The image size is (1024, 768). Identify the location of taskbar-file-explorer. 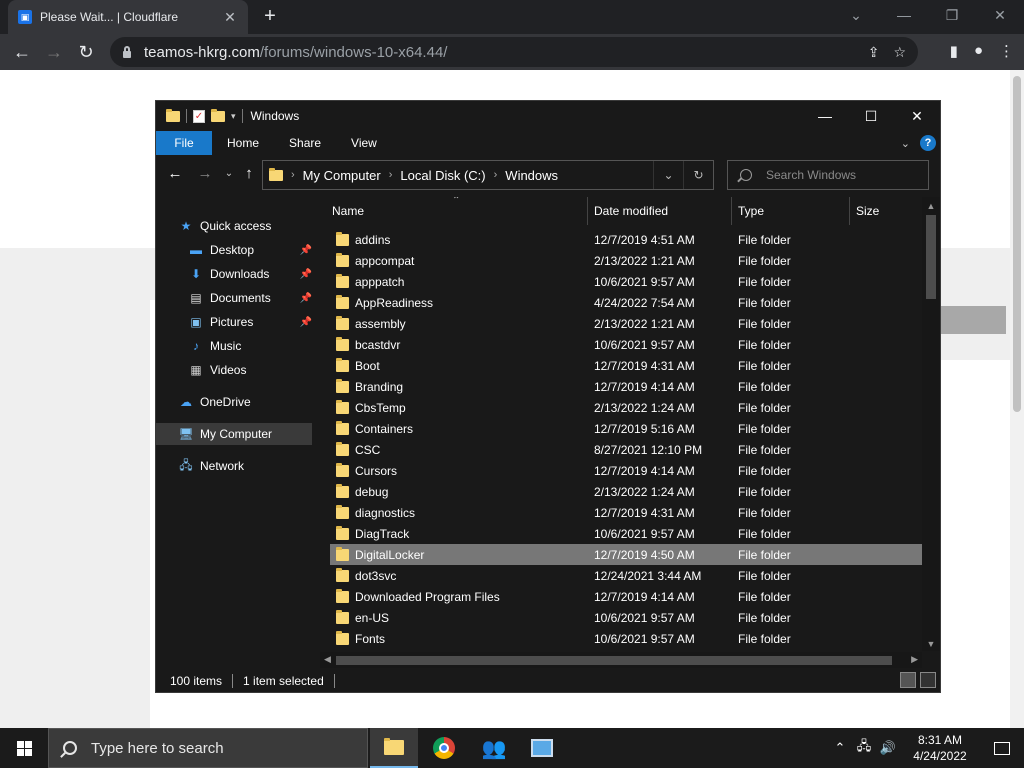
(394, 748).